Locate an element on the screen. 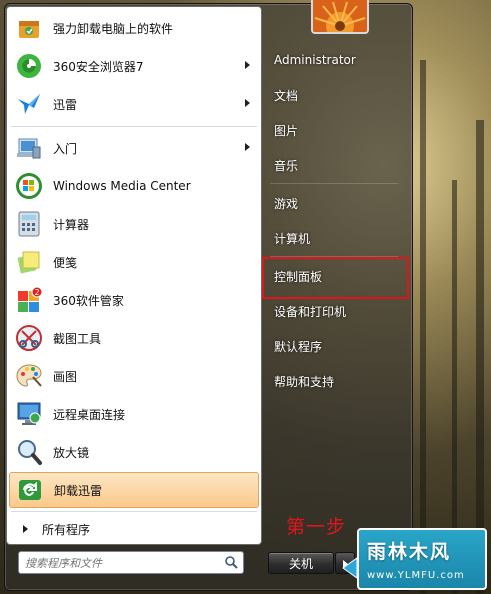  program-item-360-software-manager: 2 360软件管家 is located at coordinates (134, 300).